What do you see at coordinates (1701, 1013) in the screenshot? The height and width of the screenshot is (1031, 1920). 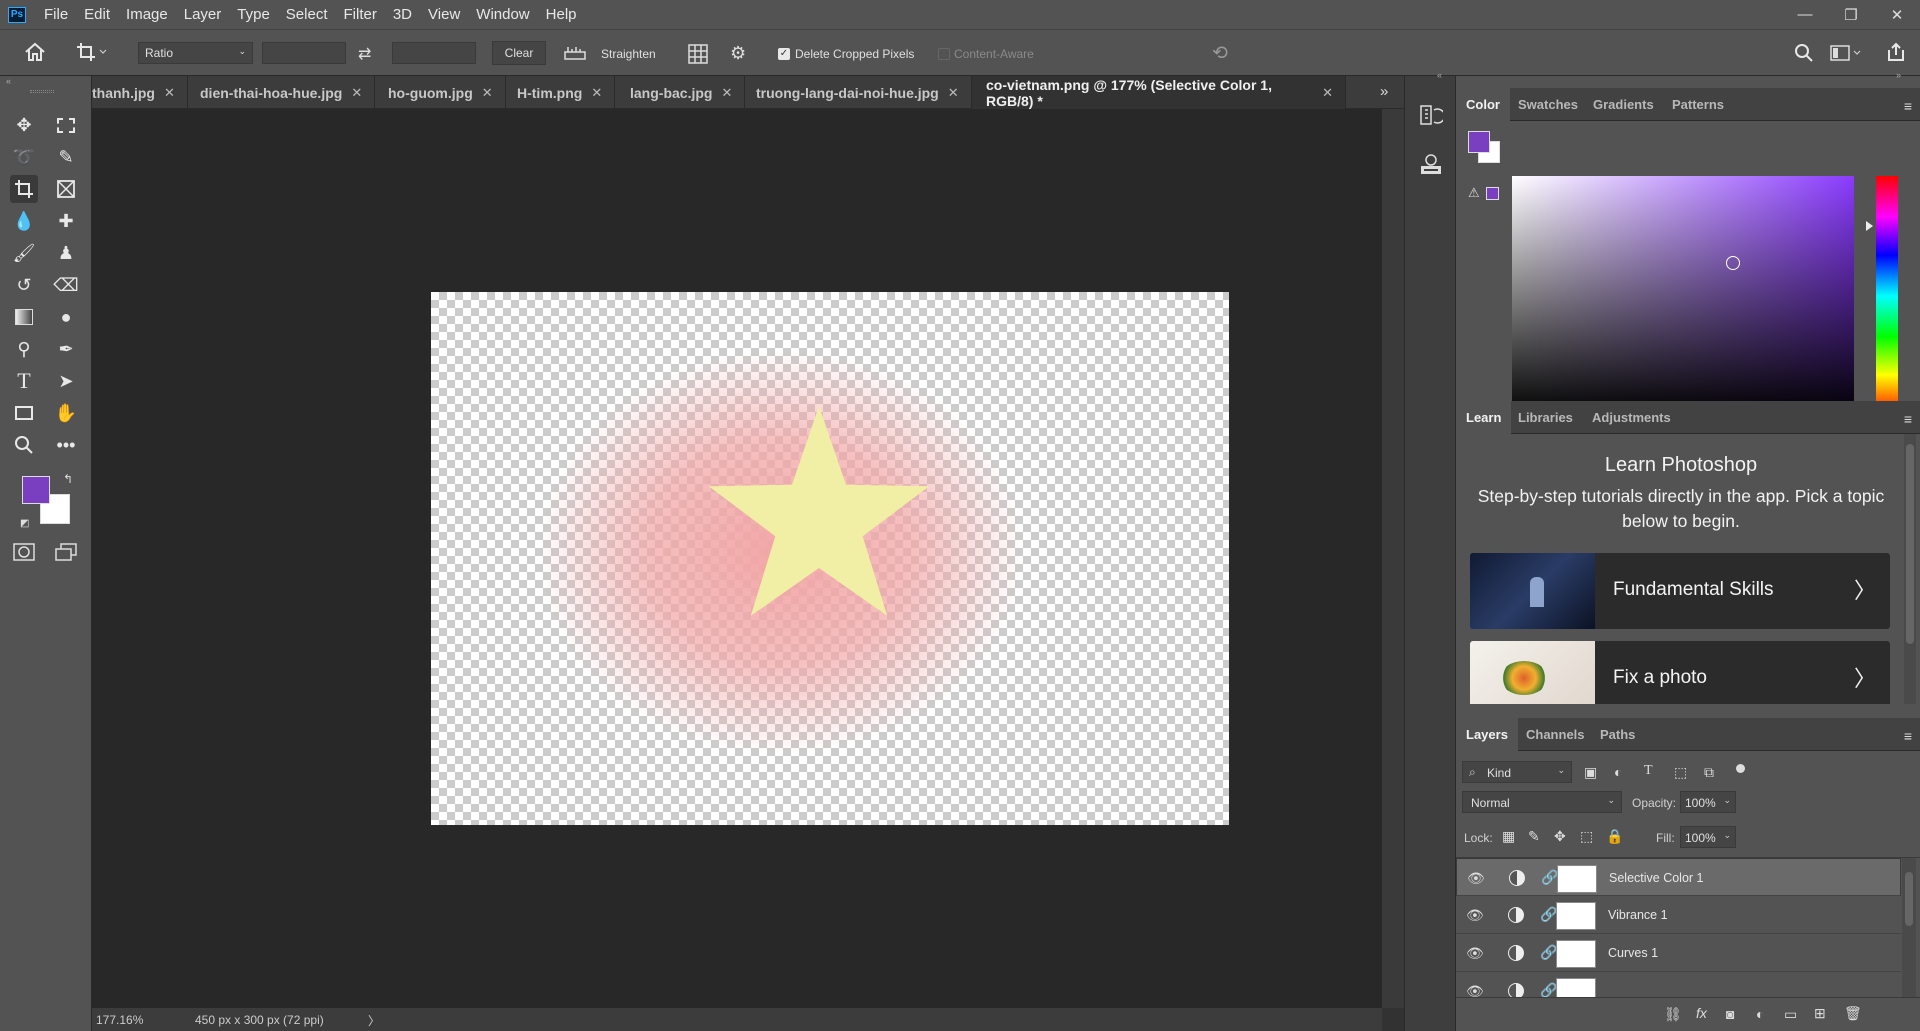 I see `layer-style-fx-icon: fx` at bounding box center [1701, 1013].